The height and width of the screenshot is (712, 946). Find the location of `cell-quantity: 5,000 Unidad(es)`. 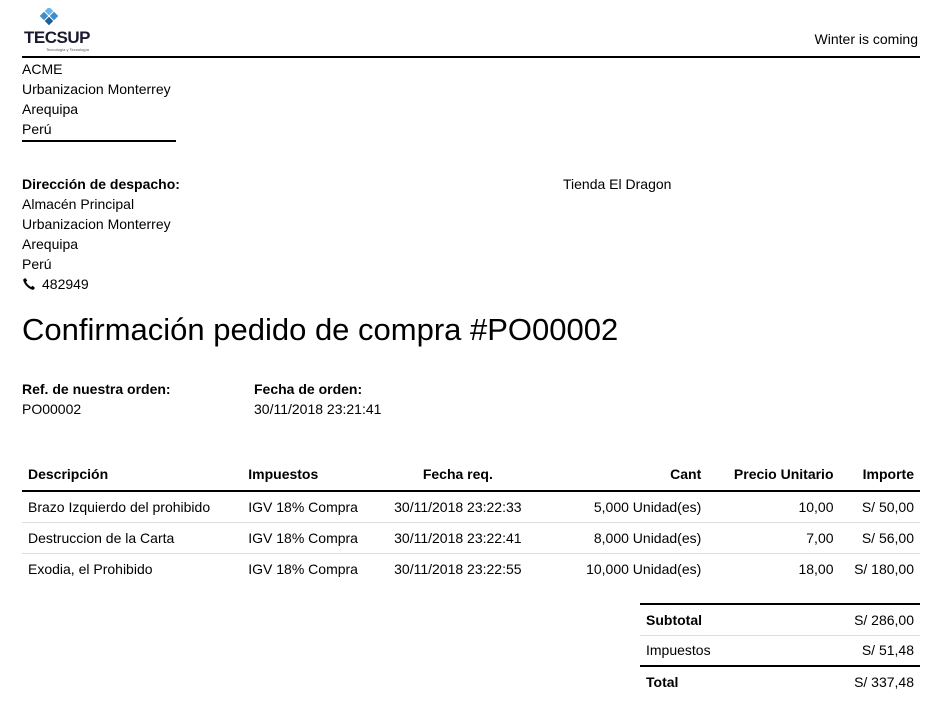

cell-quantity: 5,000 Unidad(es) is located at coordinates (627, 507).